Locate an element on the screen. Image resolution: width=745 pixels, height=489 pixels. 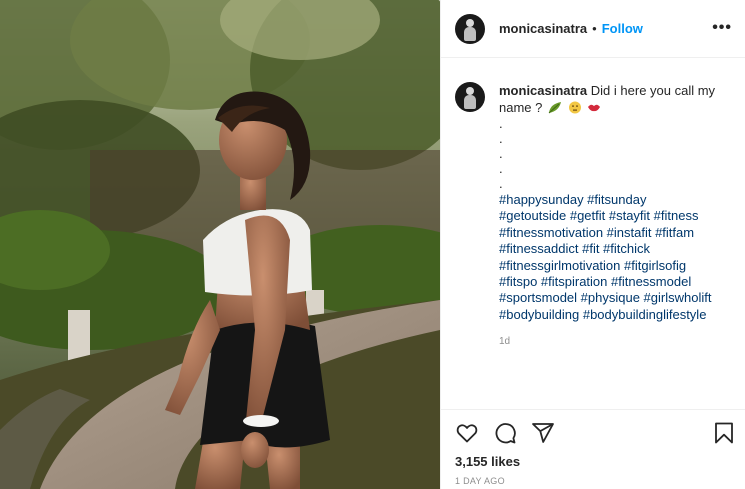
hashtag-line: #bodybuilding #bodybuildinglifestyle is located at coordinates (616, 315).